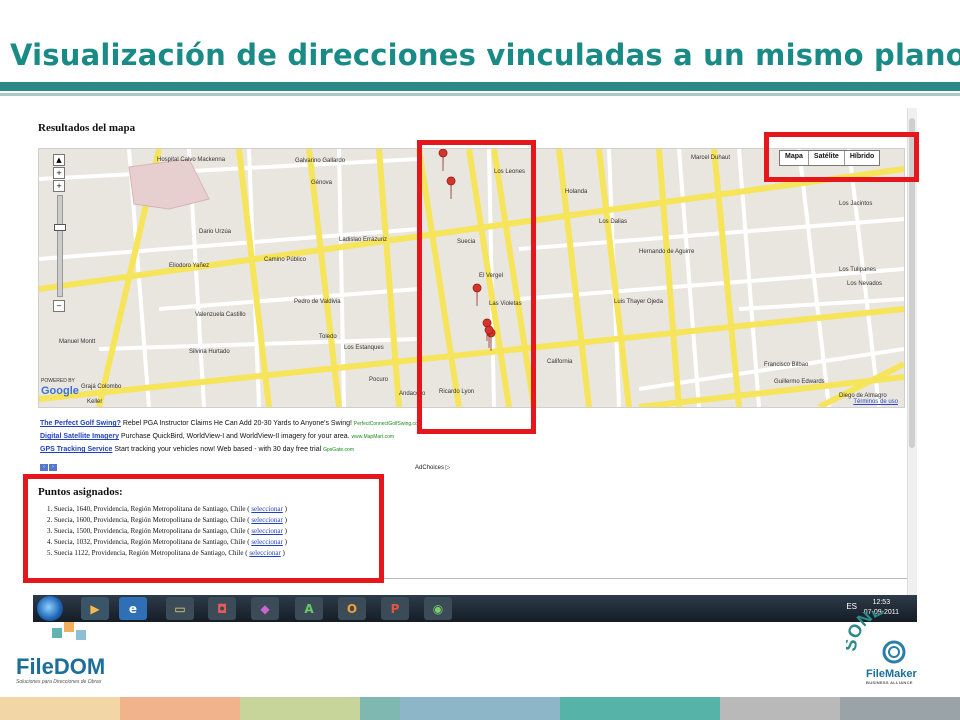 Image resolution: width=960 pixels, height=720 pixels. I want to click on zoom-control: ▲ + + −, so click(60, 233).